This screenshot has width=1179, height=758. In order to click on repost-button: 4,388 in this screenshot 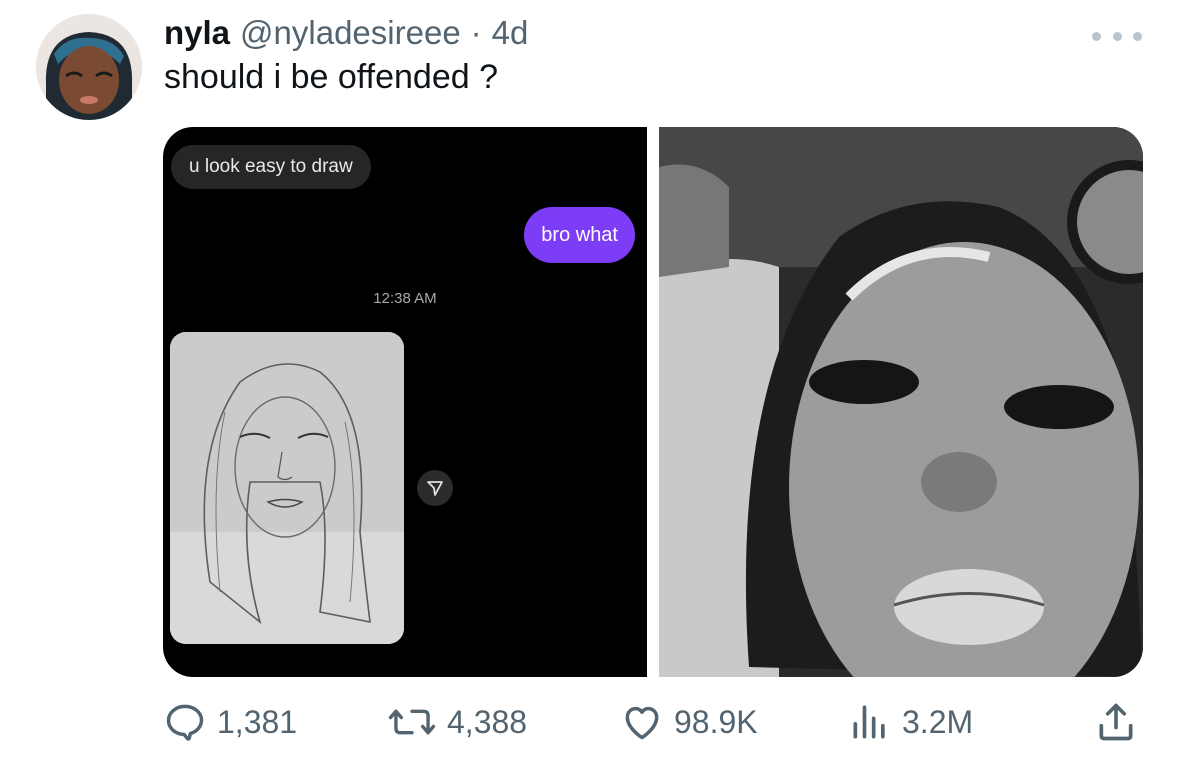, I will do `click(457, 722)`.